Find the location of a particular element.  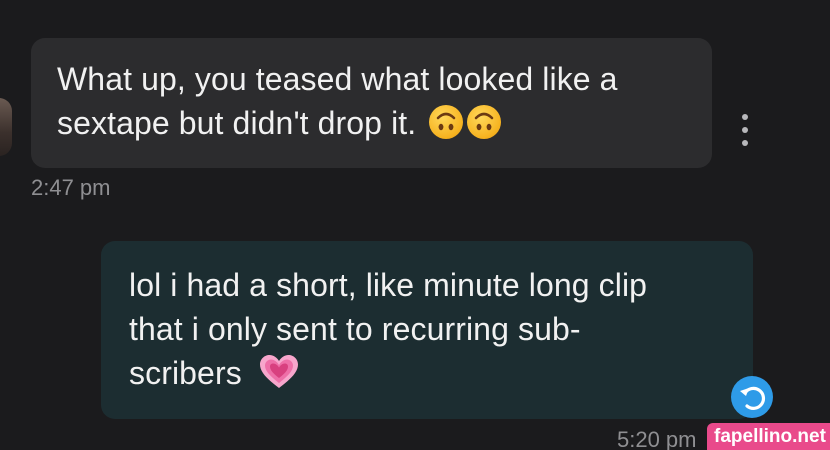

watermark-label: fapellino.net is located at coordinates (768, 436).